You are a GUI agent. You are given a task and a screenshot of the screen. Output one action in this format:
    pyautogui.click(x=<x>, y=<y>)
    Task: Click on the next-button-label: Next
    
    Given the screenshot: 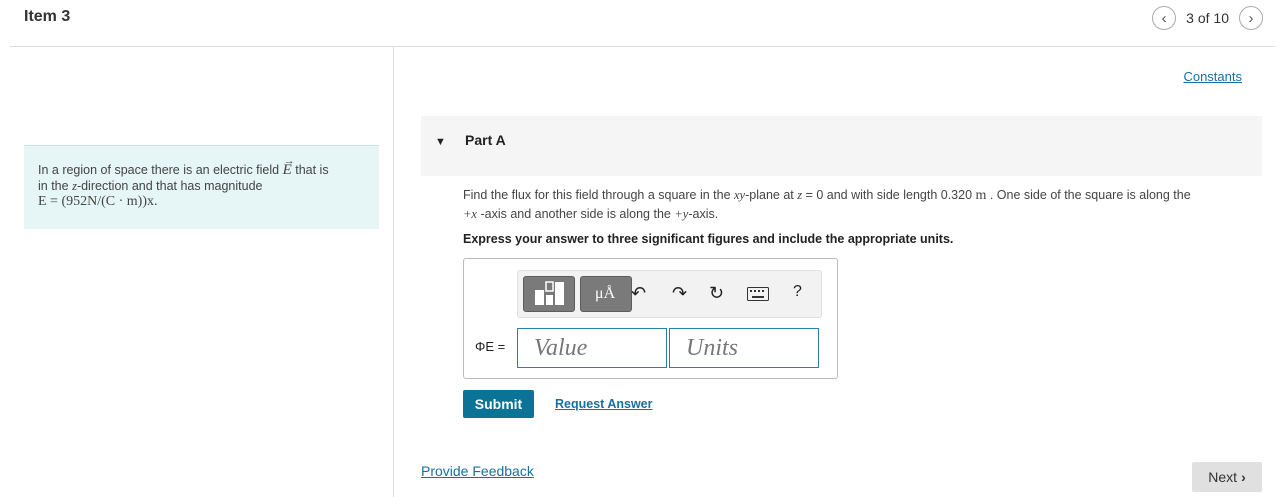 What is the action you would take?
    pyautogui.click(x=1223, y=477)
    